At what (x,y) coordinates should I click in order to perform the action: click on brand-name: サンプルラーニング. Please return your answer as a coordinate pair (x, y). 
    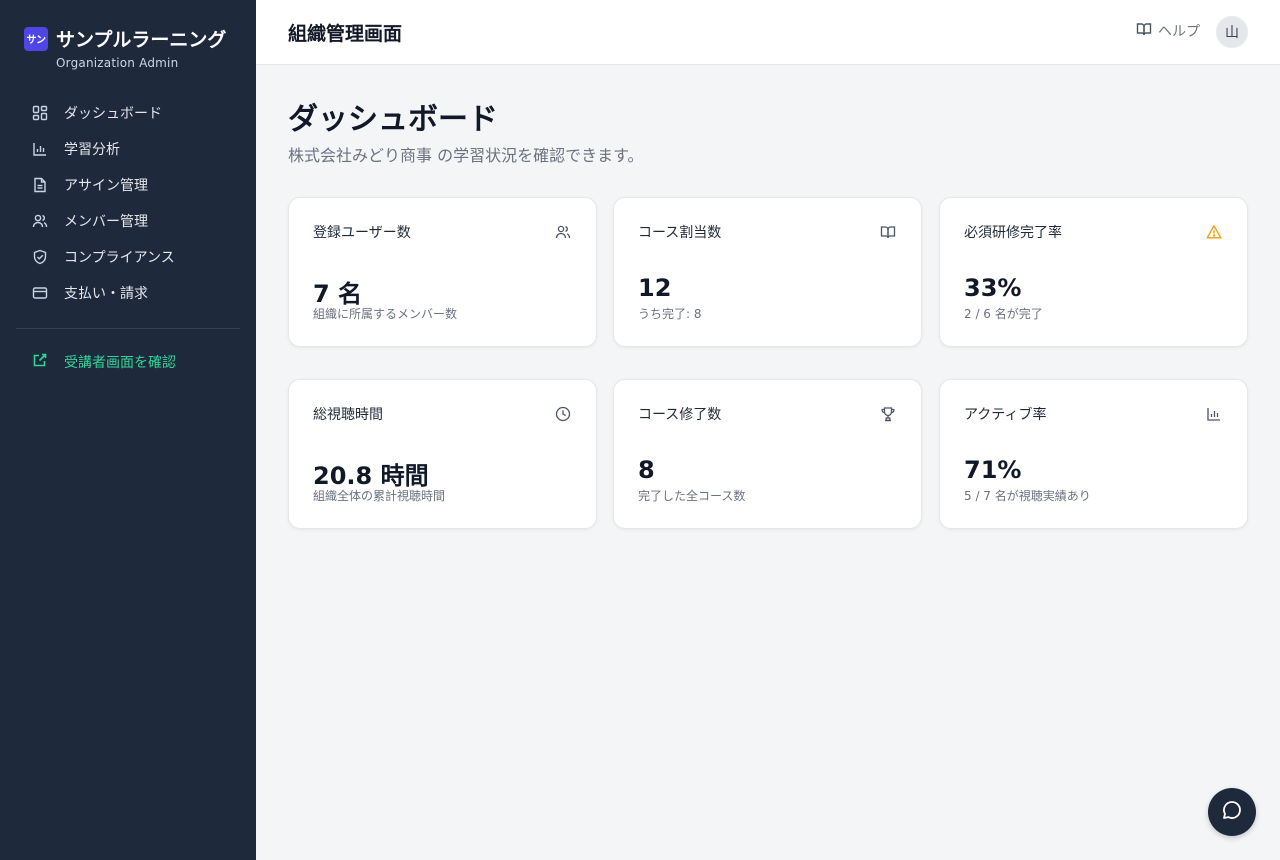
    Looking at the image, I should click on (141, 40).